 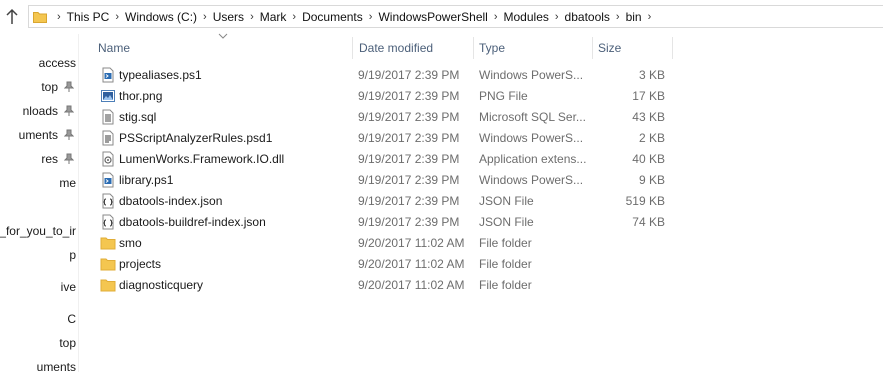 What do you see at coordinates (108, 138) in the screenshot?
I see `powershell-data-icon` at bounding box center [108, 138].